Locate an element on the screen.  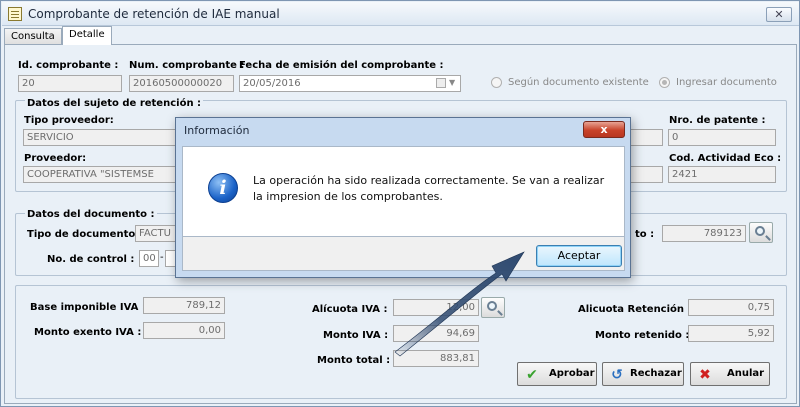
radio-ingresar-documento-label: Ingresar documento is located at coordinates (726, 82).